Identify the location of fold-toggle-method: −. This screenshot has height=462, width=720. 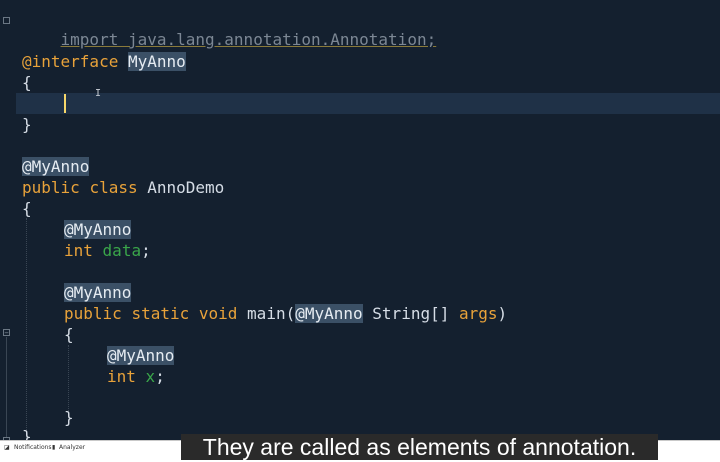
(6, 333).